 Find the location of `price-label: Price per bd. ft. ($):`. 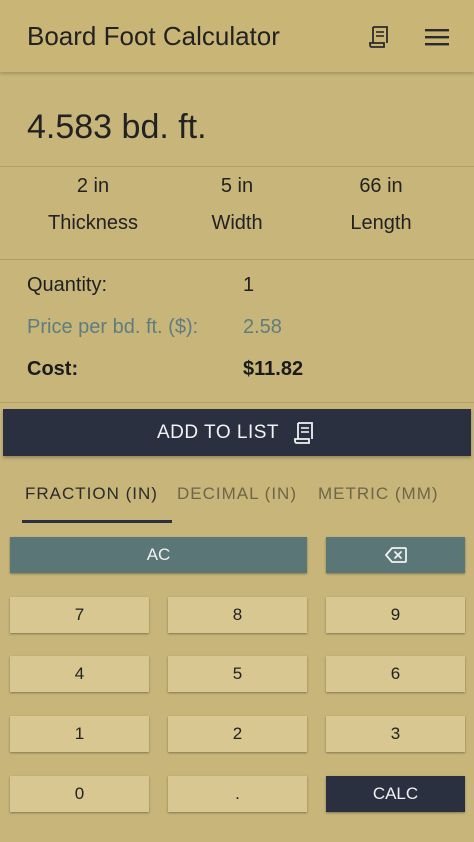

price-label: Price per bd. ft. ($): is located at coordinates (113, 327).